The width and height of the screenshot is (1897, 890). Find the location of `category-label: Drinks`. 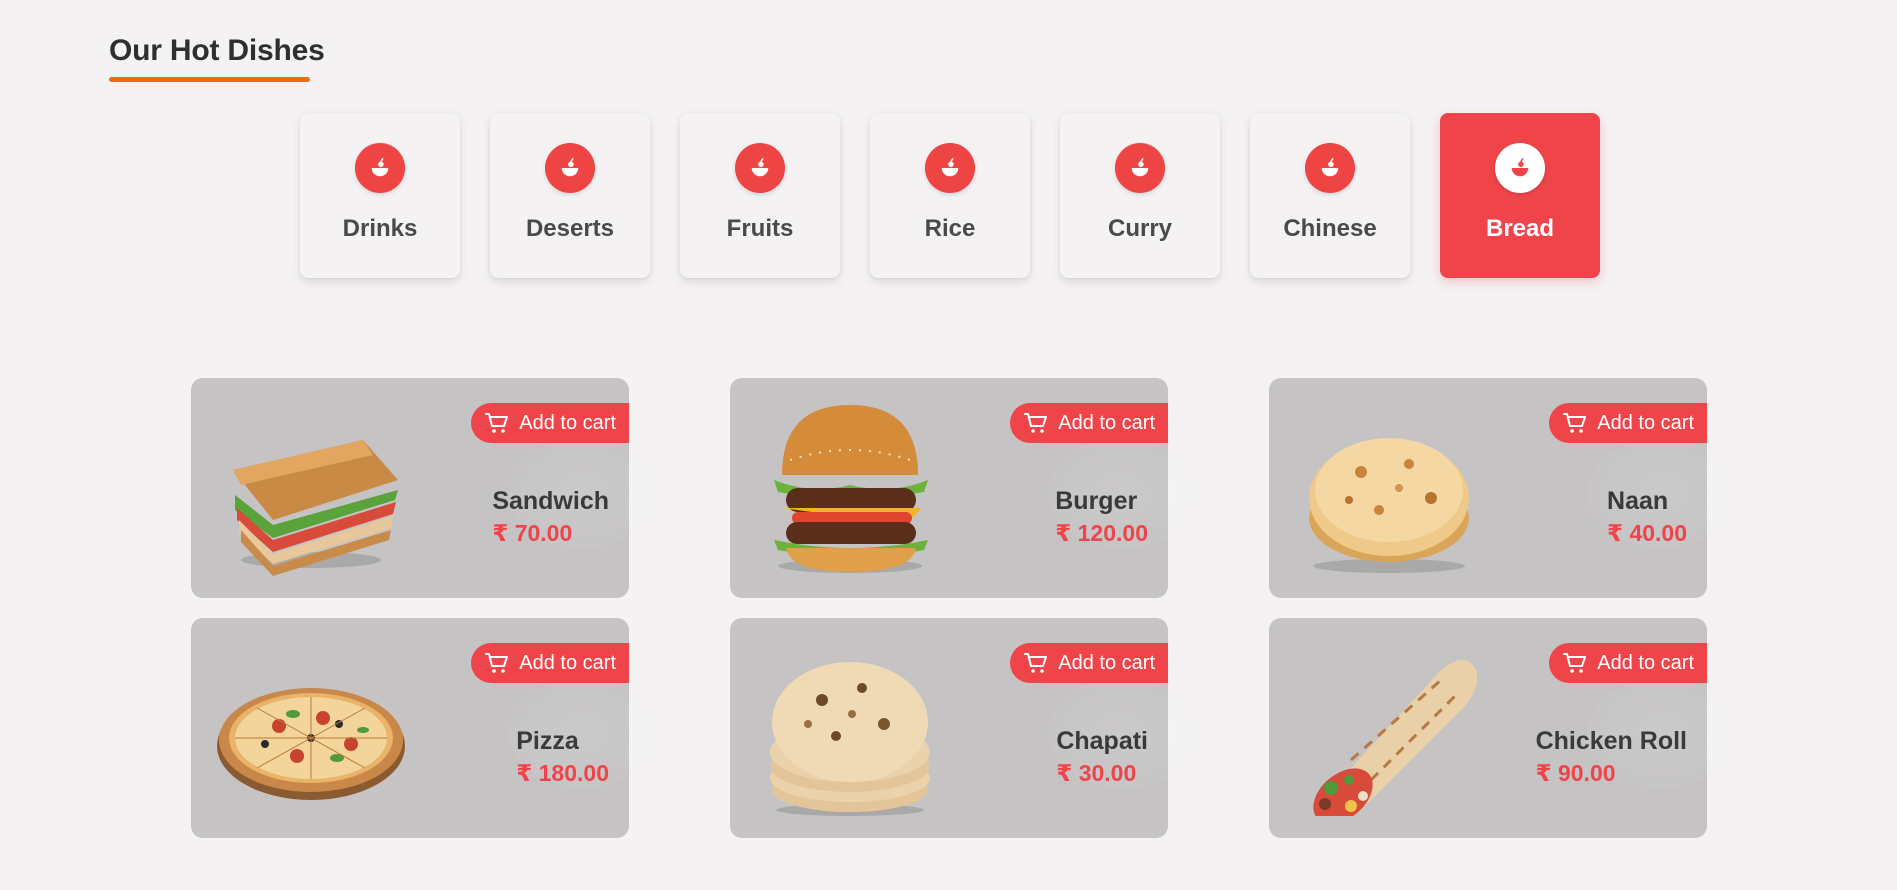

category-label: Drinks is located at coordinates (380, 228).